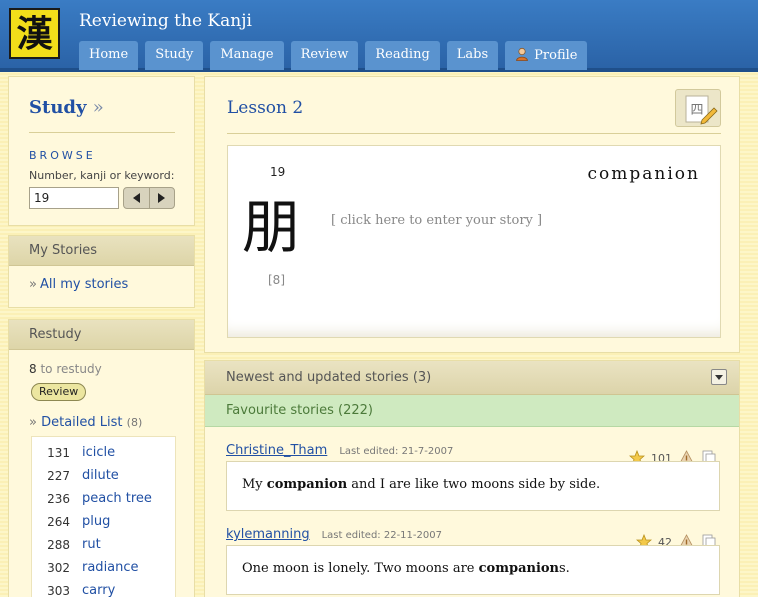 The image size is (758, 597). Describe the element at coordinates (58, 107) in the screenshot. I see `study-heading-label: Study` at that location.